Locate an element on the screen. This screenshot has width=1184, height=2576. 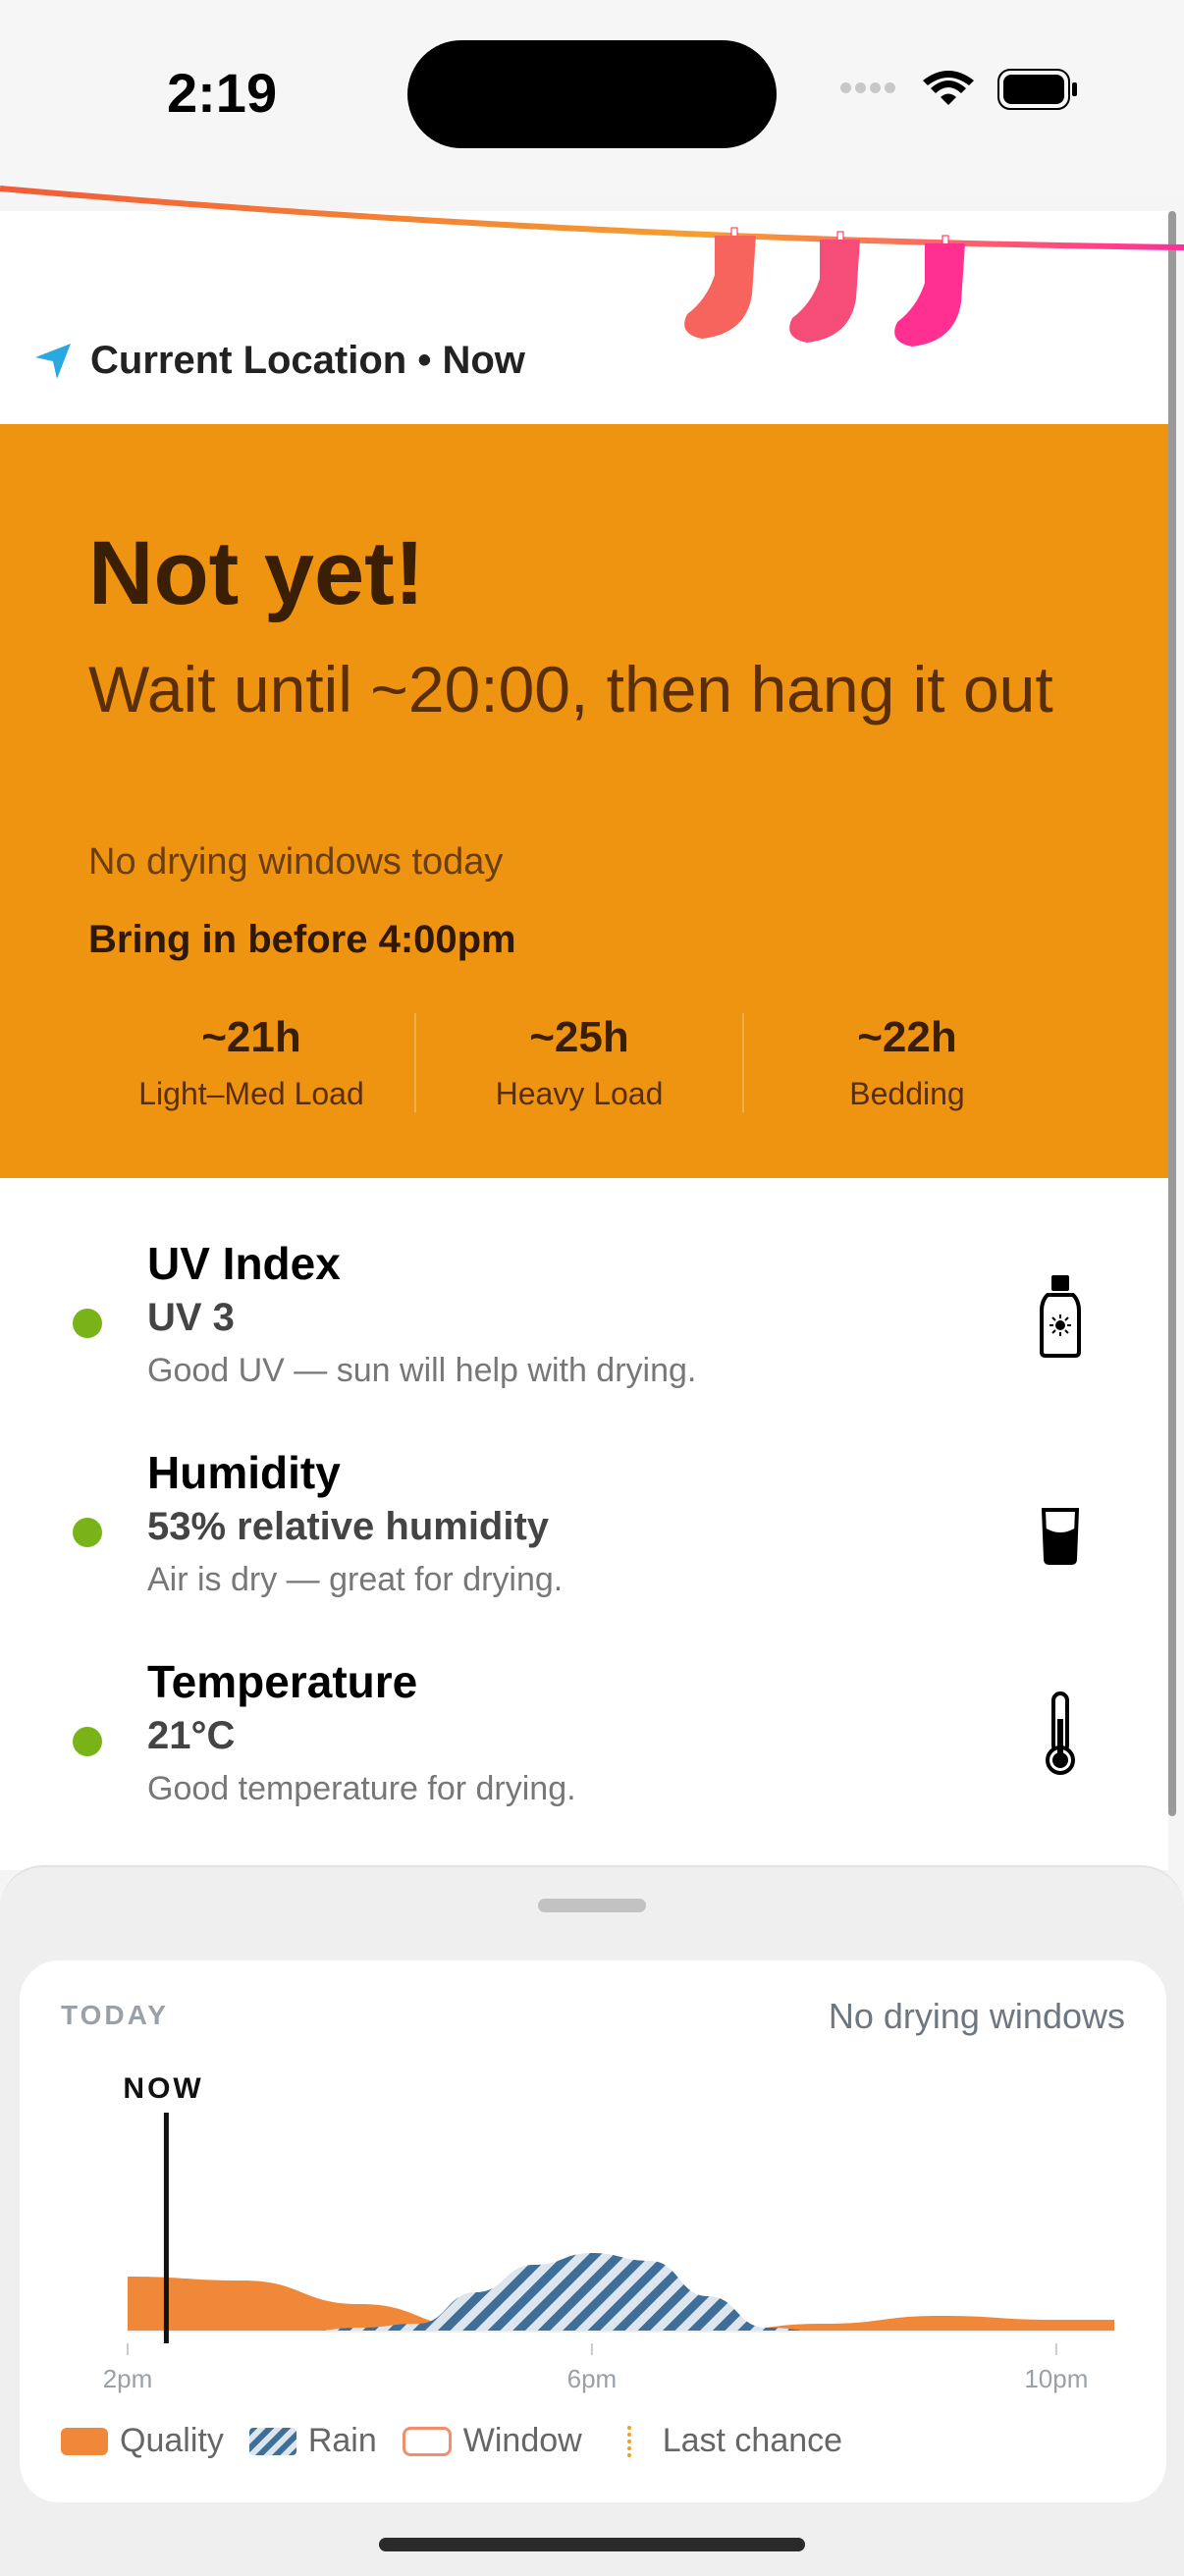
now-label: NOW is located at coordinates (163, 2088).